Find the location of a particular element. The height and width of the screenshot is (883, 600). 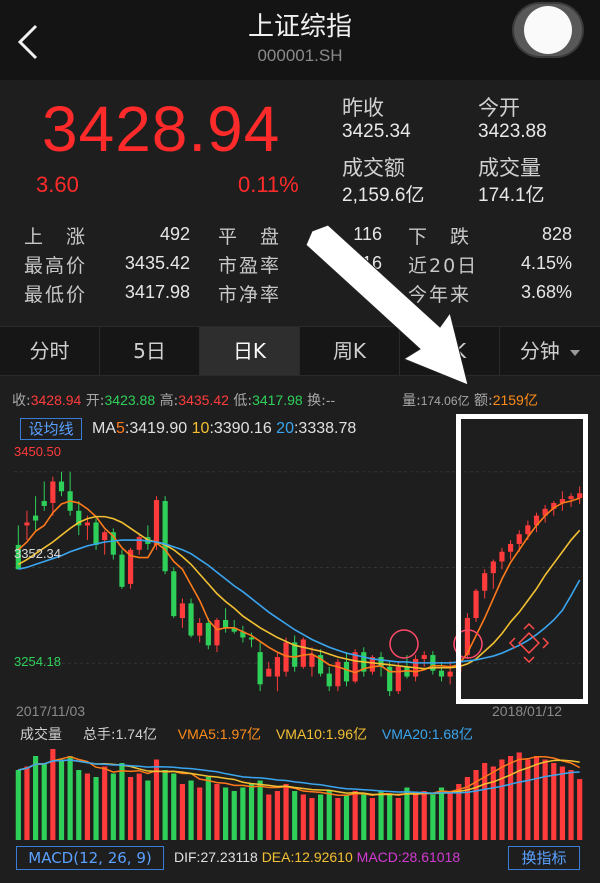

set-ma-button: 设均线 is located at coordinates (51, 429).